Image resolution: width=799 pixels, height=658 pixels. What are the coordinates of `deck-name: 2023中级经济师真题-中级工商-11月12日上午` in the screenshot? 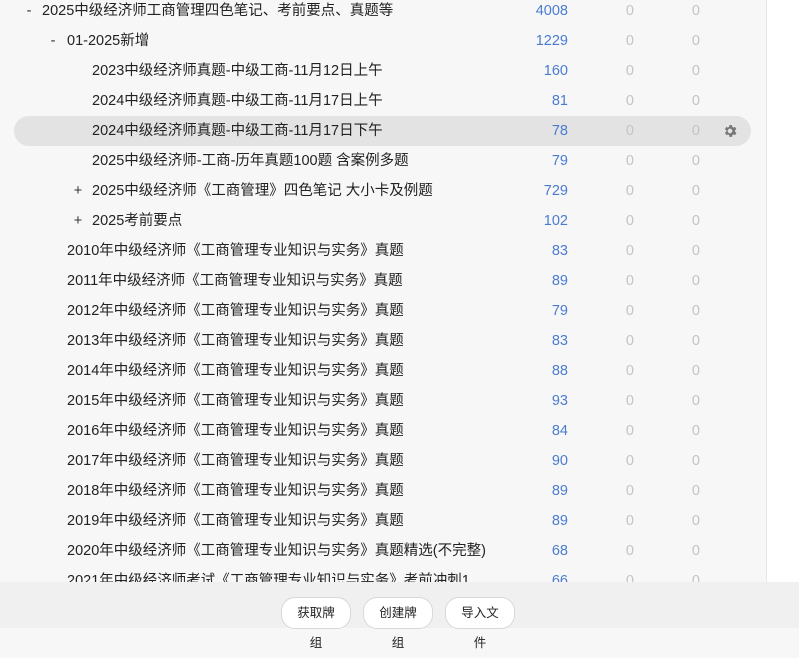 It's located at (237, 71).